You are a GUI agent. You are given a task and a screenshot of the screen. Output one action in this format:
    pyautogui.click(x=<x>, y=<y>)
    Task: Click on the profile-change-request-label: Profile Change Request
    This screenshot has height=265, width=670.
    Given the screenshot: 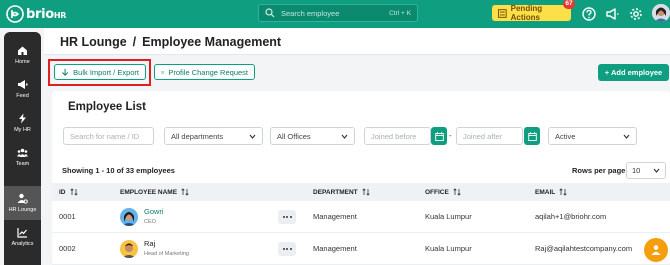 What is the action you would take?
    pyautogui.click(x=208, y=72)
    